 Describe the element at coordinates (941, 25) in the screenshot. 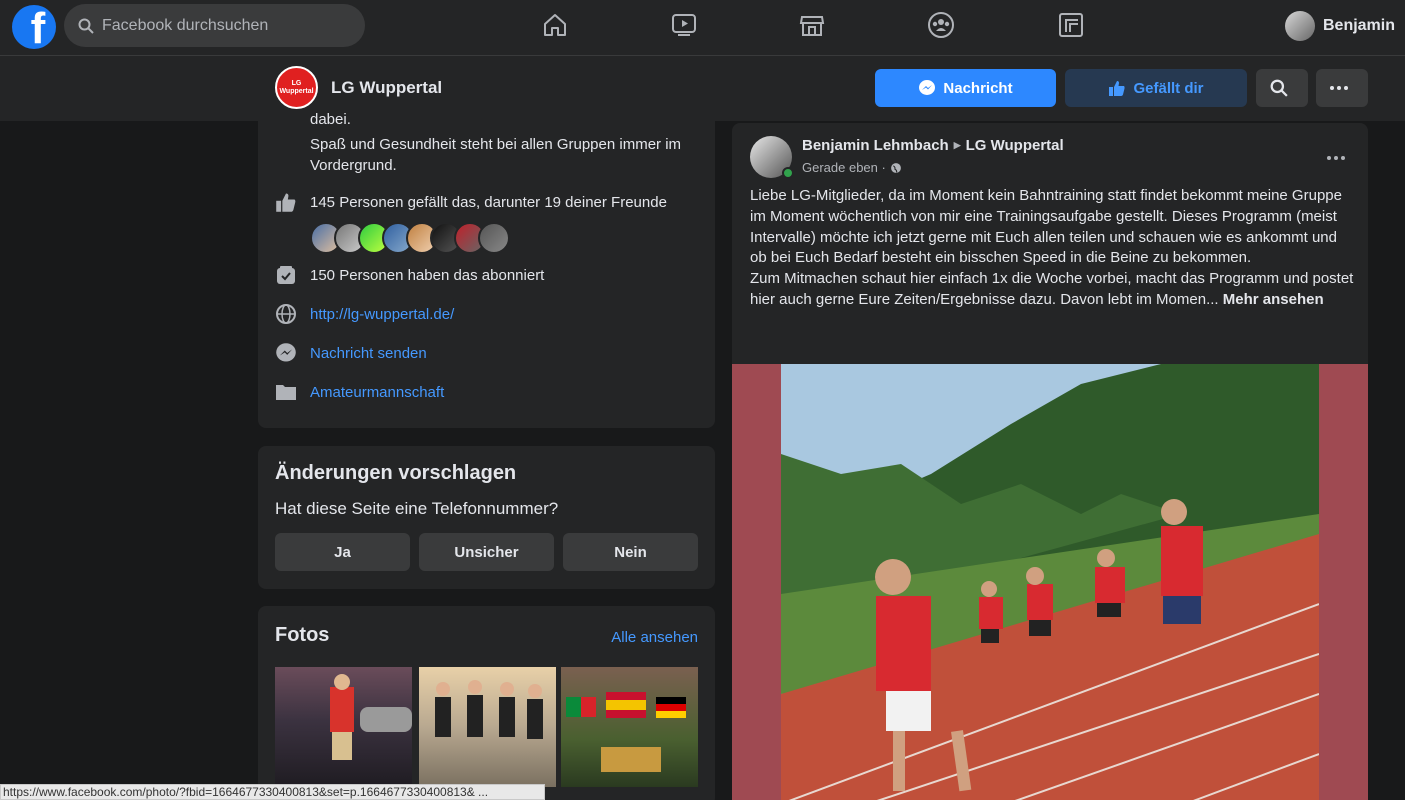

I see `groups-icon` at that location.